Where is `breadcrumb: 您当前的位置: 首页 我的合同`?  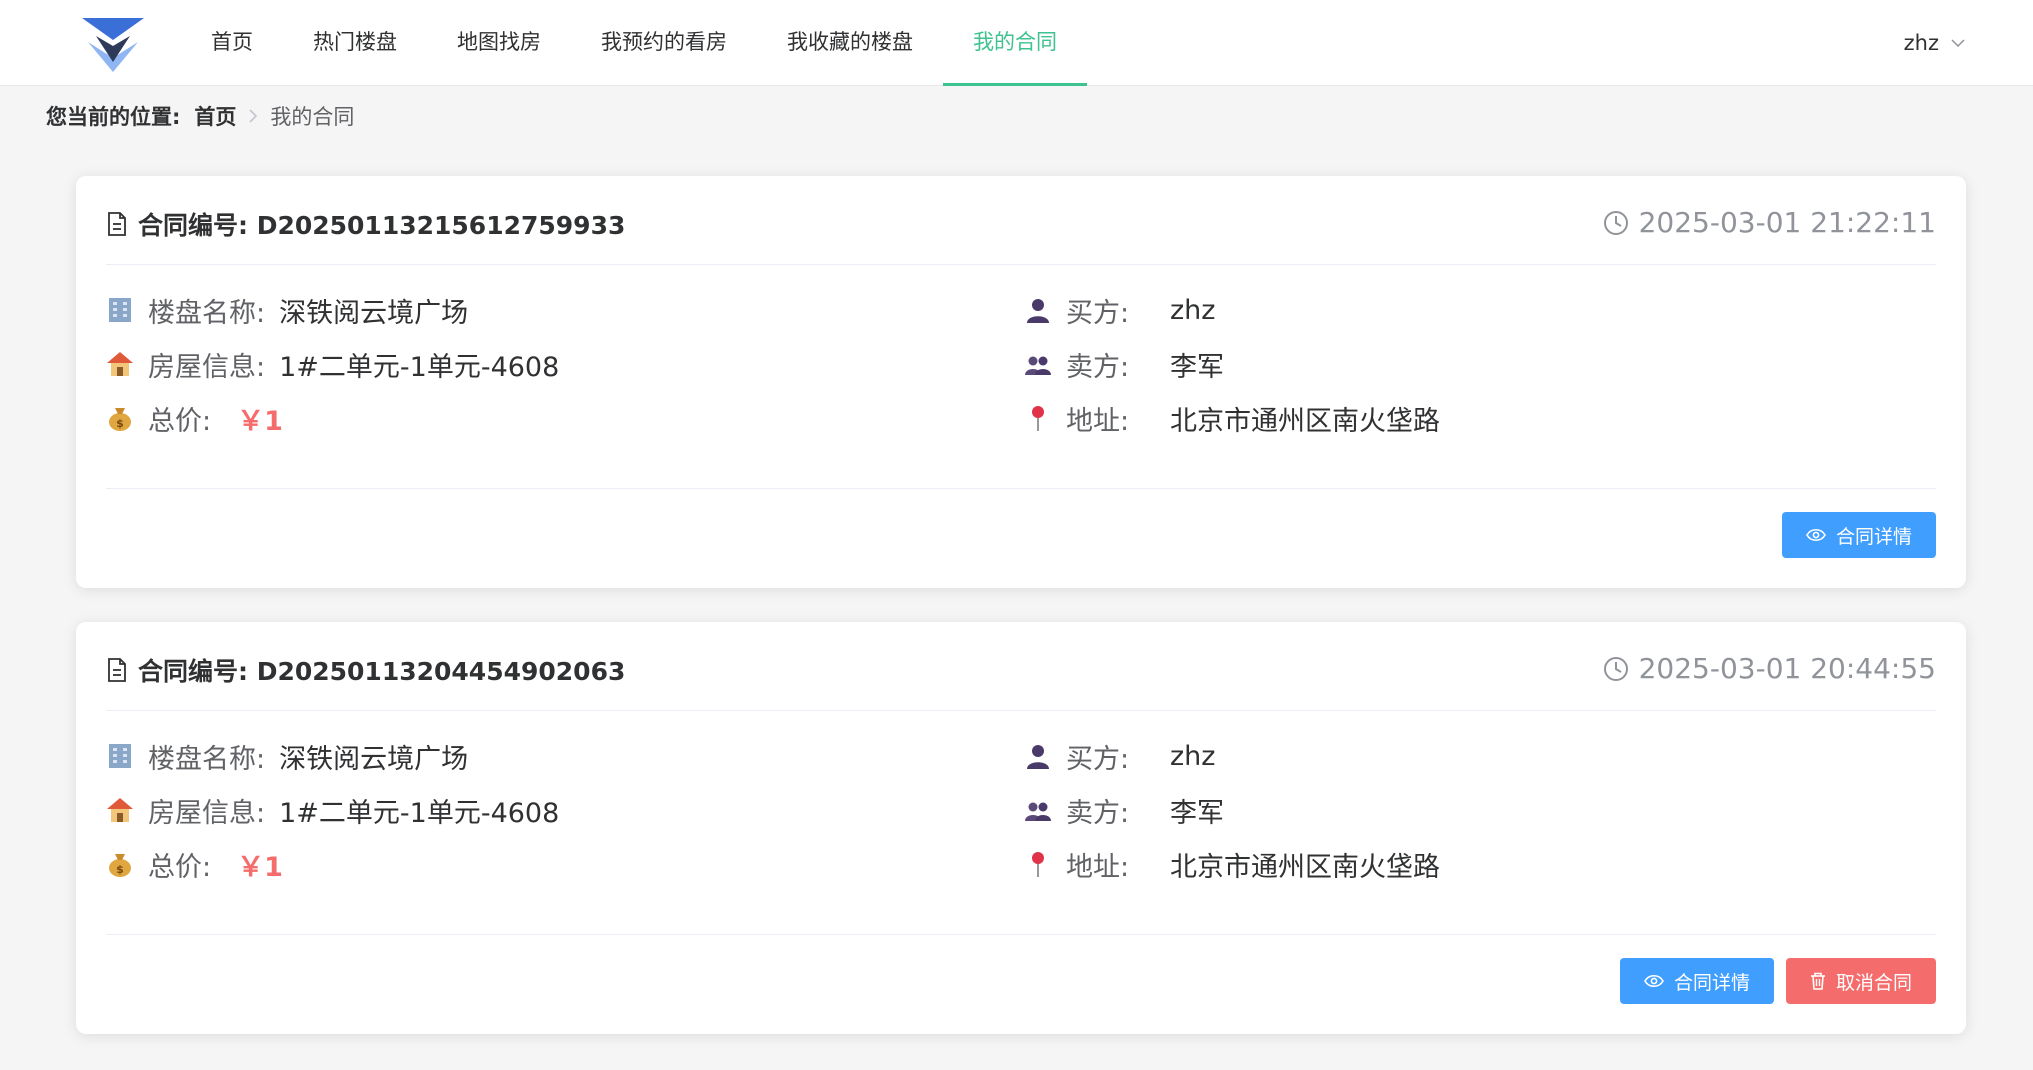
breadcrumb: 您当前的位置: 首页 我的合同 is located at coordinates (200, 116).